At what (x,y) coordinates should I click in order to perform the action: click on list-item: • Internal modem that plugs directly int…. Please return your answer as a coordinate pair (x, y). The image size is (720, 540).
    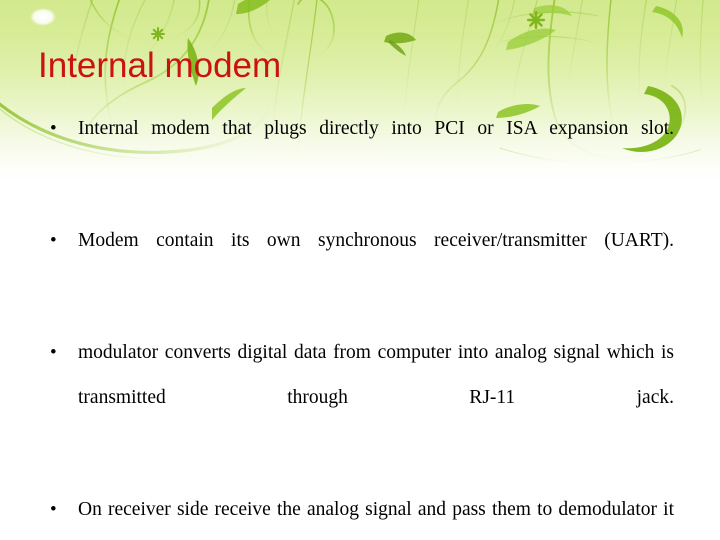
    Looking at the image, I should click on (359, 151).